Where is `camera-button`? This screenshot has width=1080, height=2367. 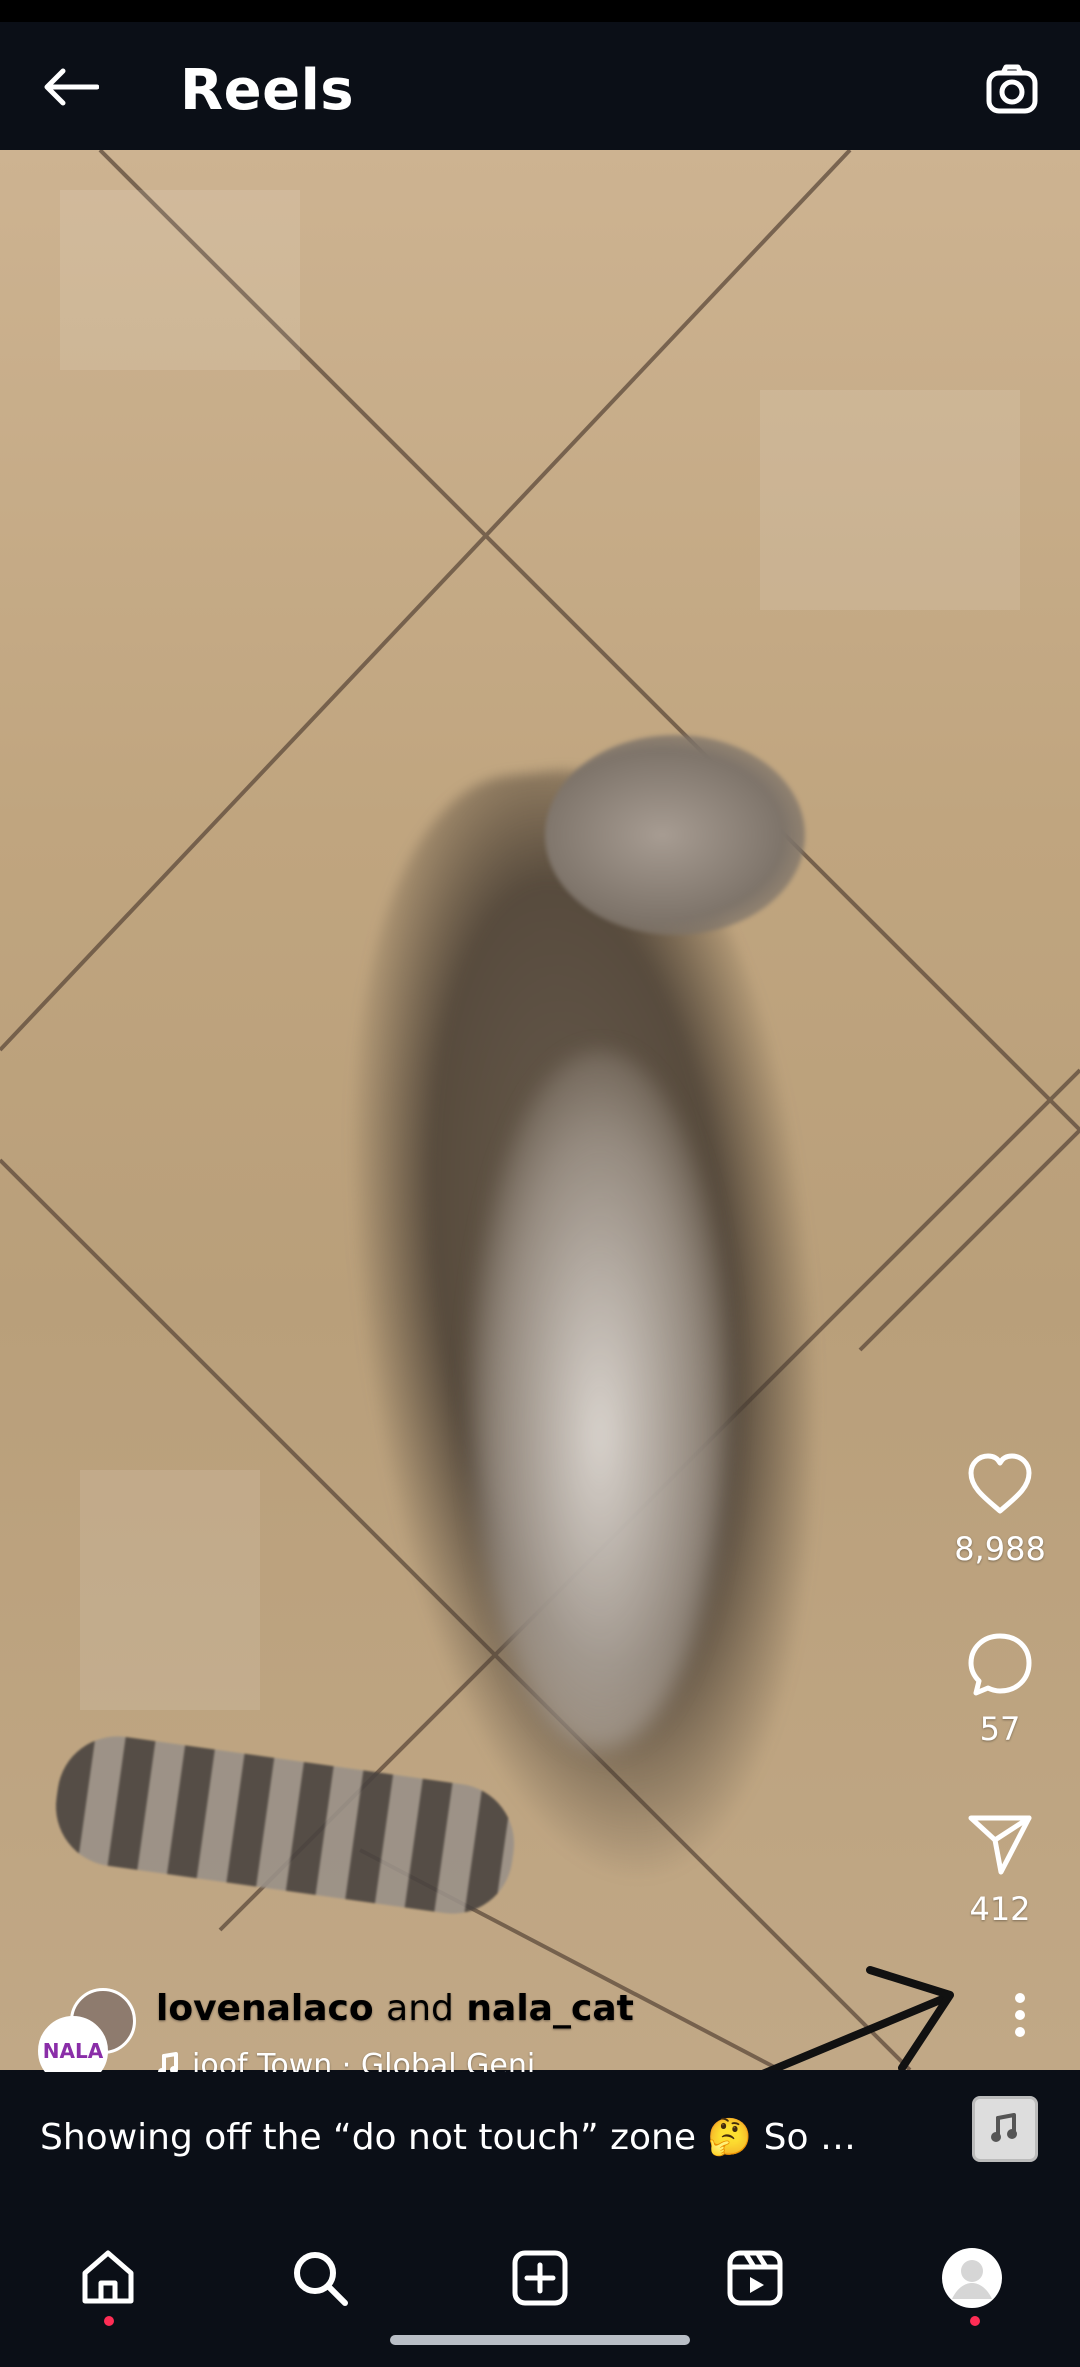 camera-button is located at coordinates (1012, 90).